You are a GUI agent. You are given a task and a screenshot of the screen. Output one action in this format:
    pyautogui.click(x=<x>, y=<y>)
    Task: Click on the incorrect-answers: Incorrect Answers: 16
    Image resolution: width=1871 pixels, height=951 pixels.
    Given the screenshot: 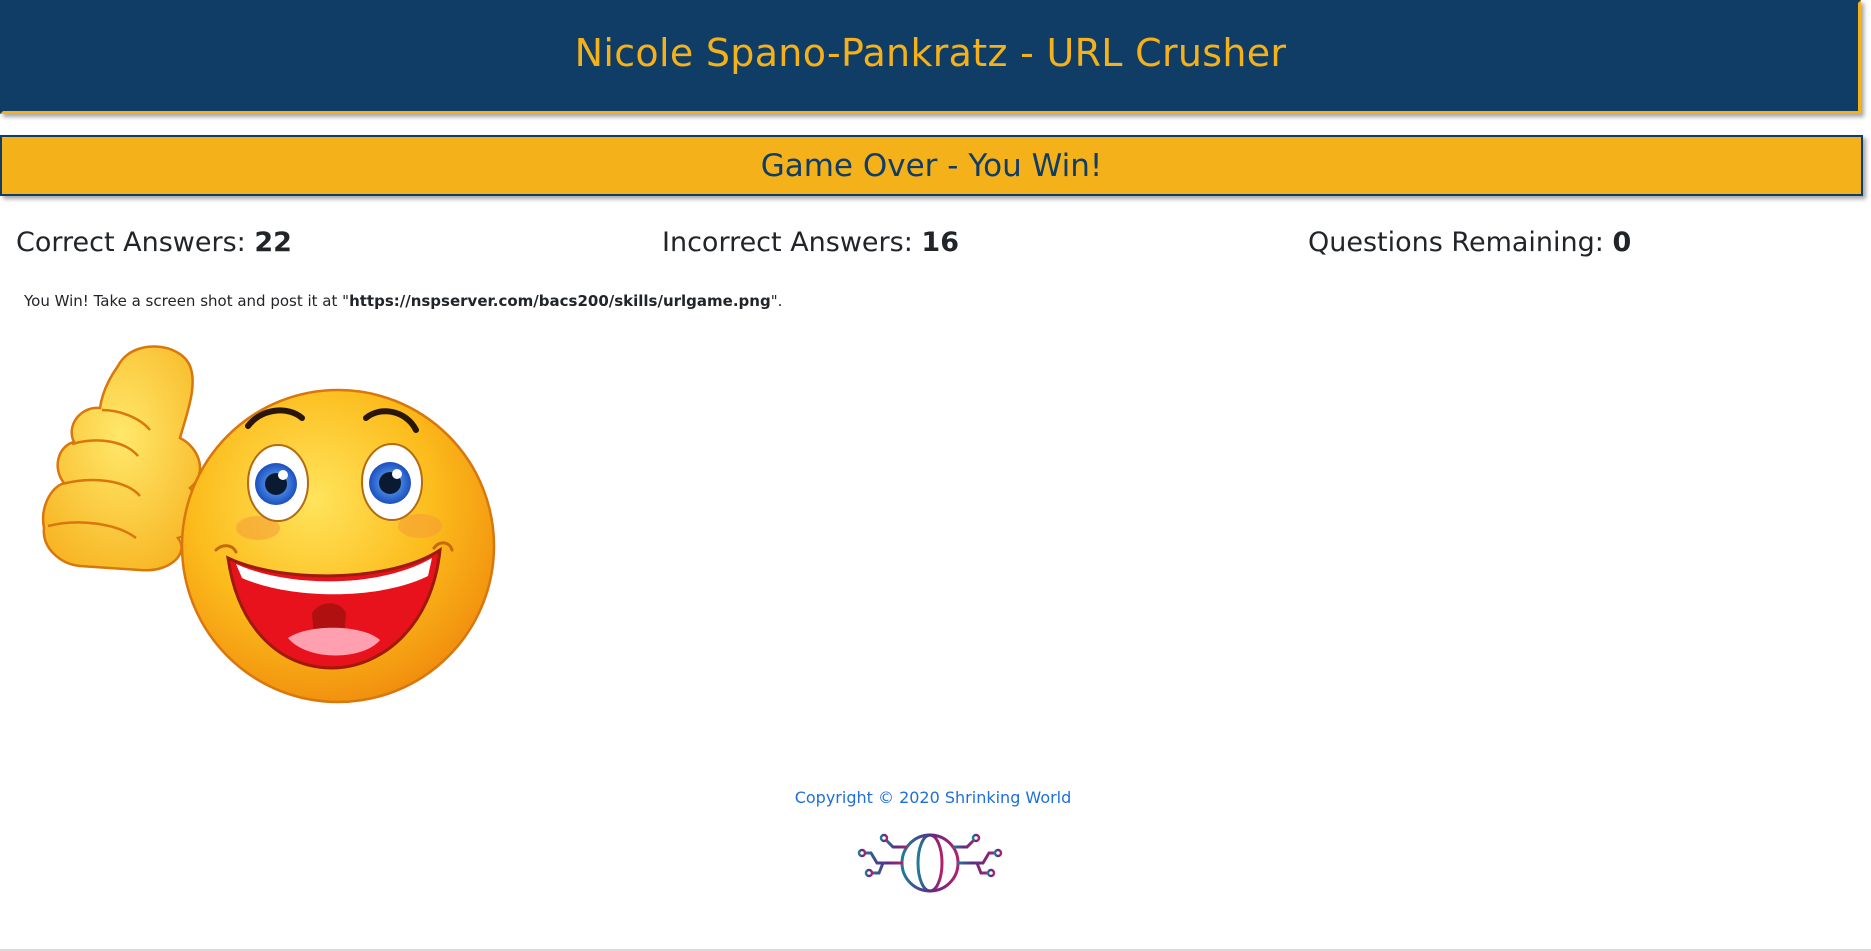 What is the action you would take?
    pyautogui.click(x=810, y=242)
    